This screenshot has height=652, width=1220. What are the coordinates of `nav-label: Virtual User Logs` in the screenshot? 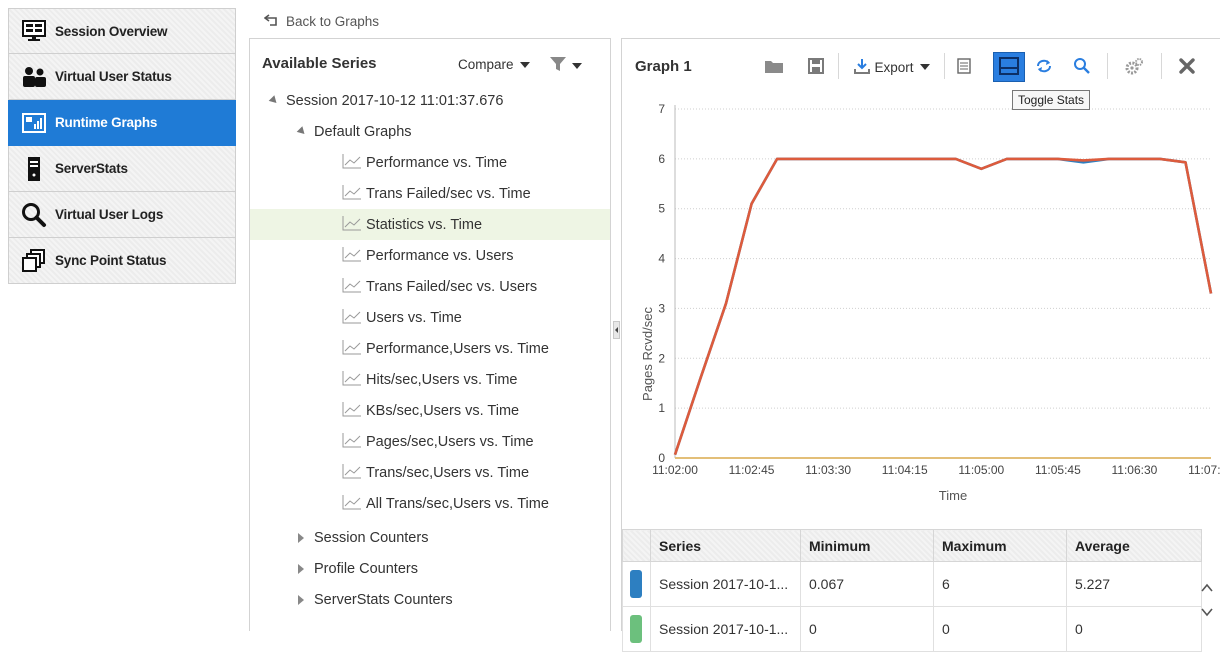 It's located at (109, 214).